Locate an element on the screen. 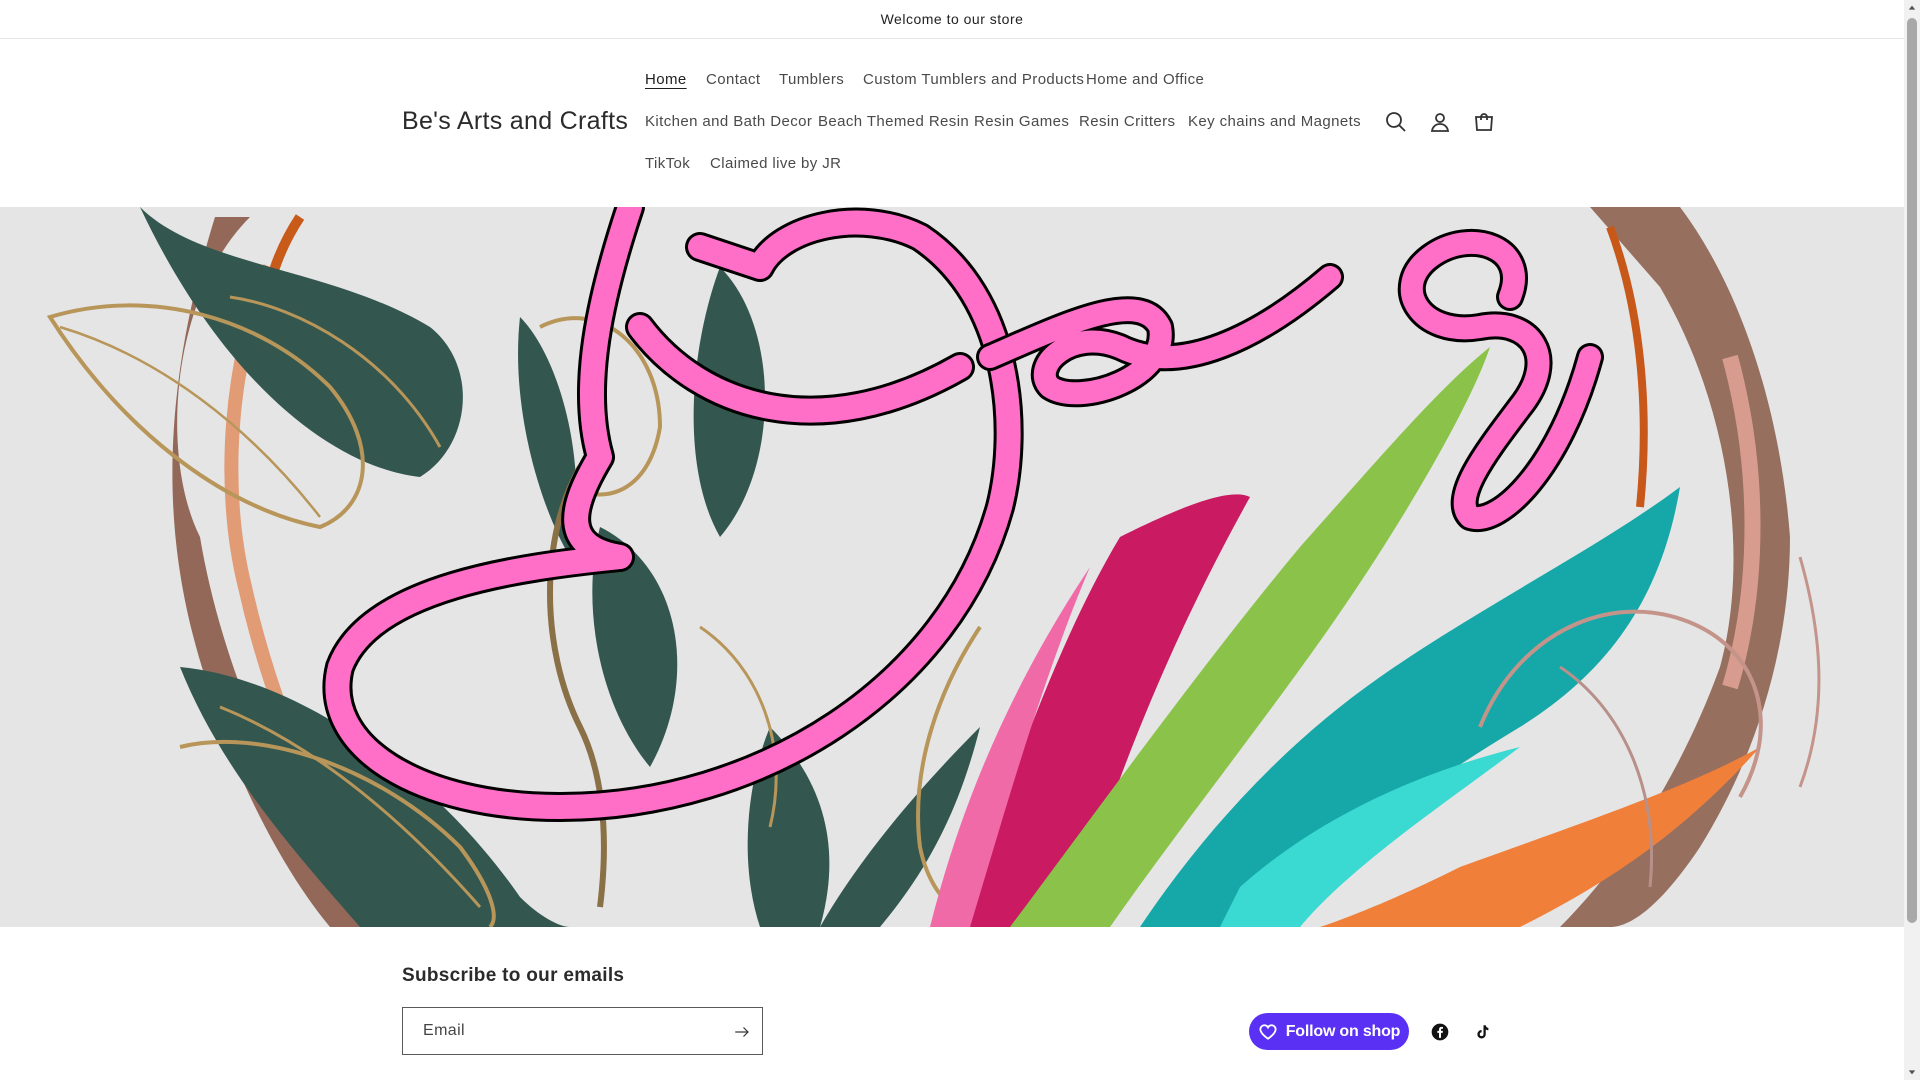  nav-keychains-magnets: Key chains and Magnets is located at coordinates (1274, 121).